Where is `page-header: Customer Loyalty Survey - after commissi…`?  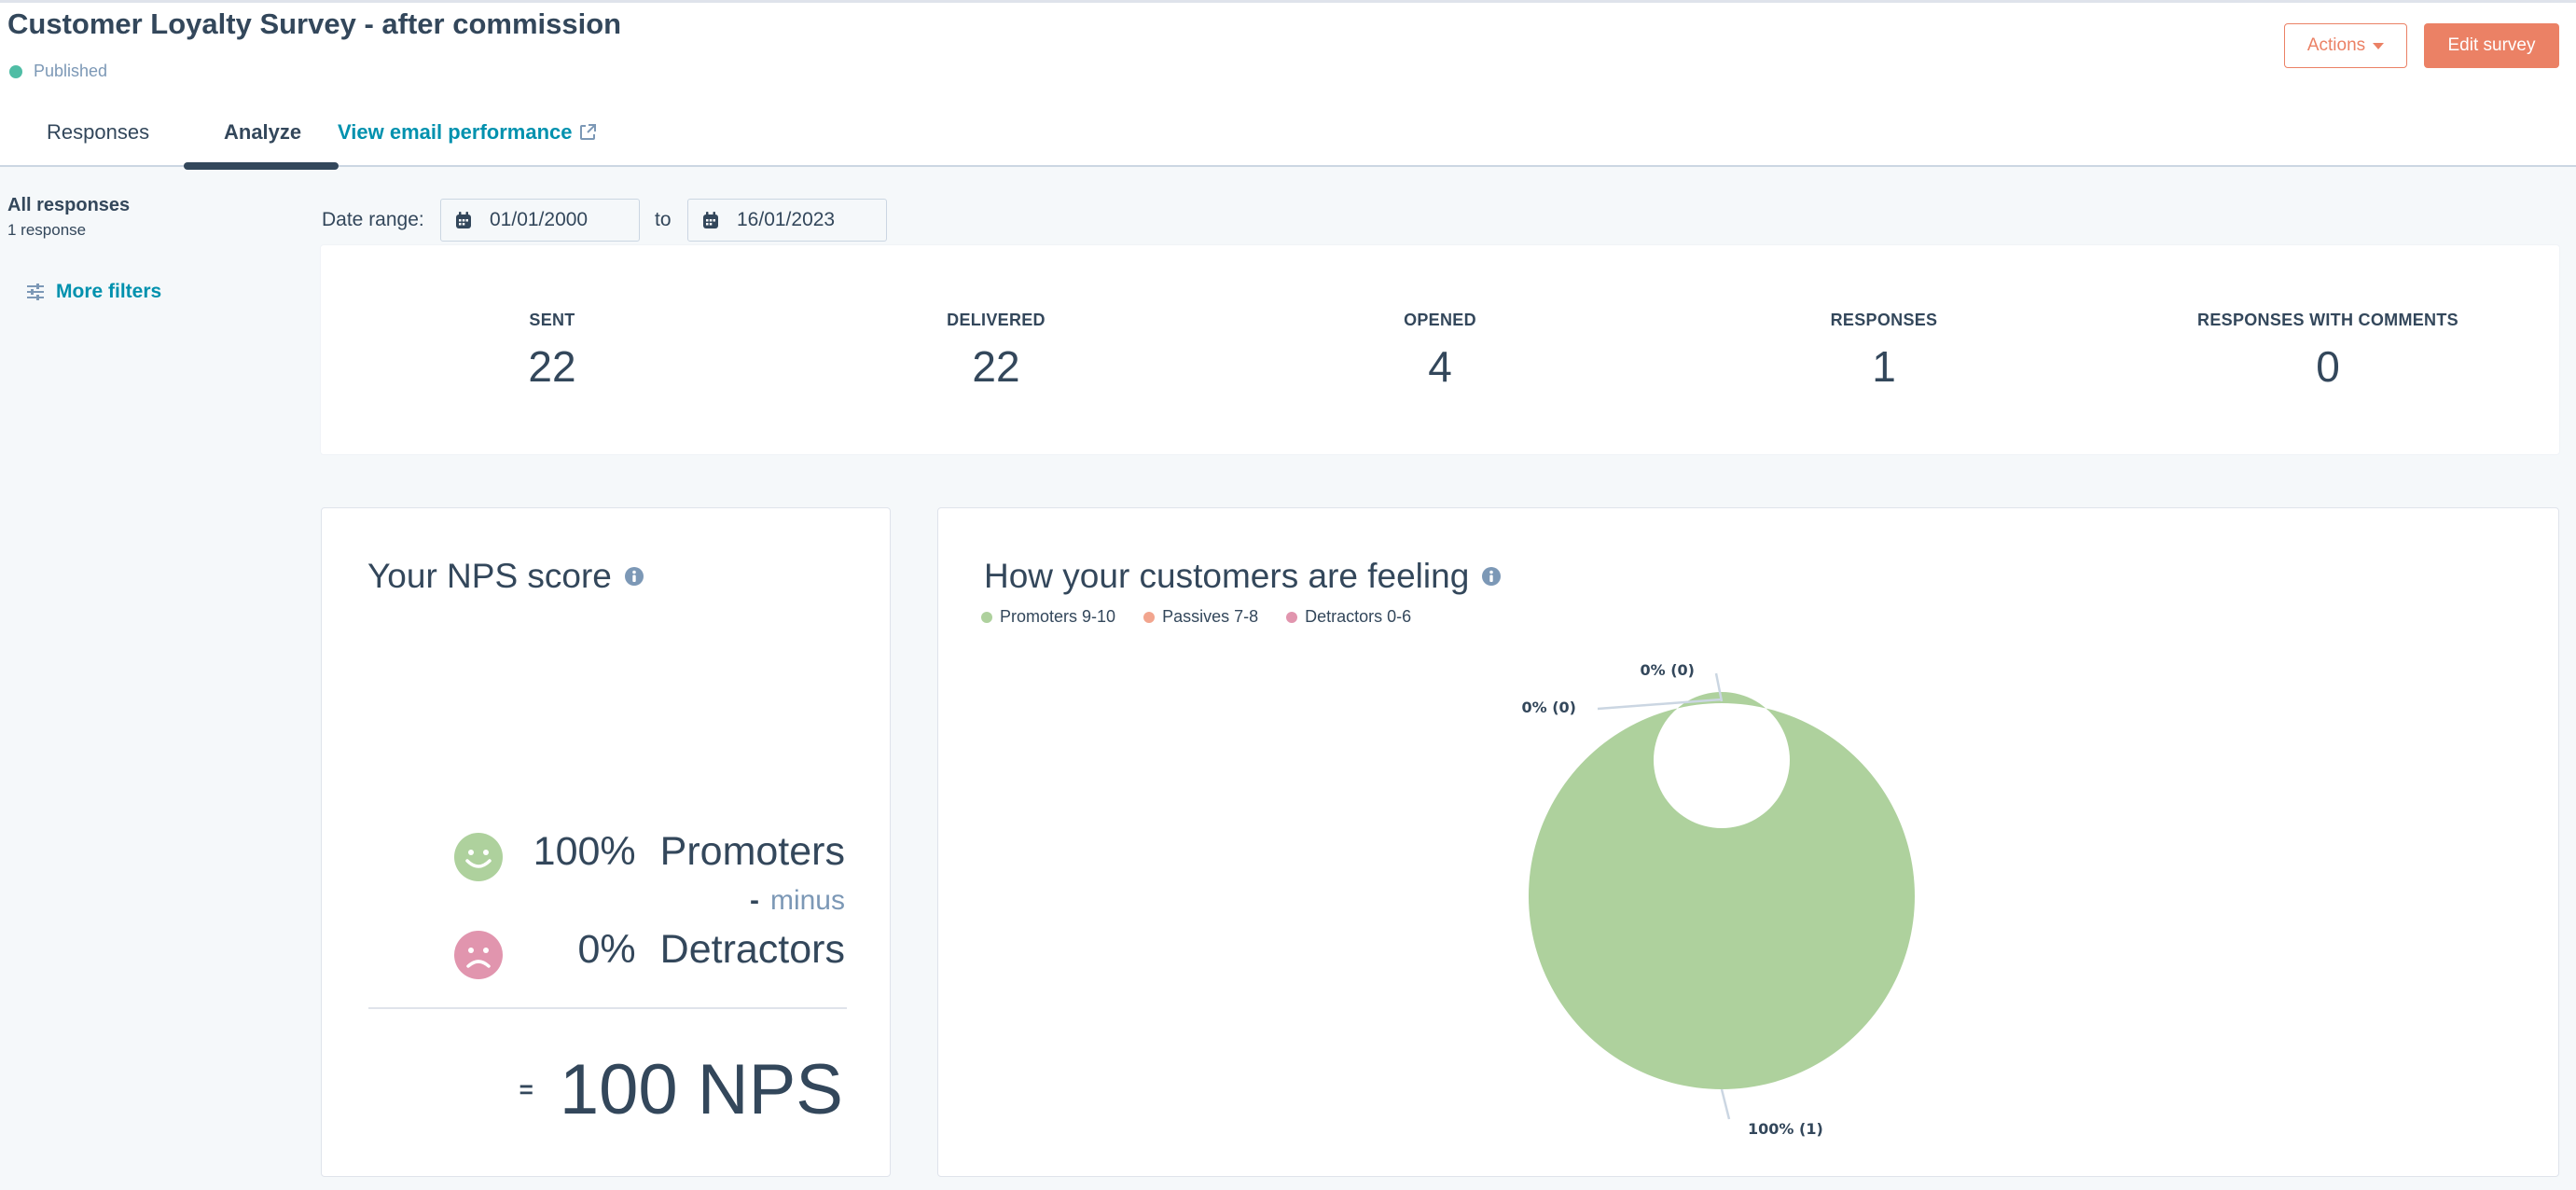 page-header: Customer Loyalty Survey - after commissi… is located at coordinates (1288, 86).